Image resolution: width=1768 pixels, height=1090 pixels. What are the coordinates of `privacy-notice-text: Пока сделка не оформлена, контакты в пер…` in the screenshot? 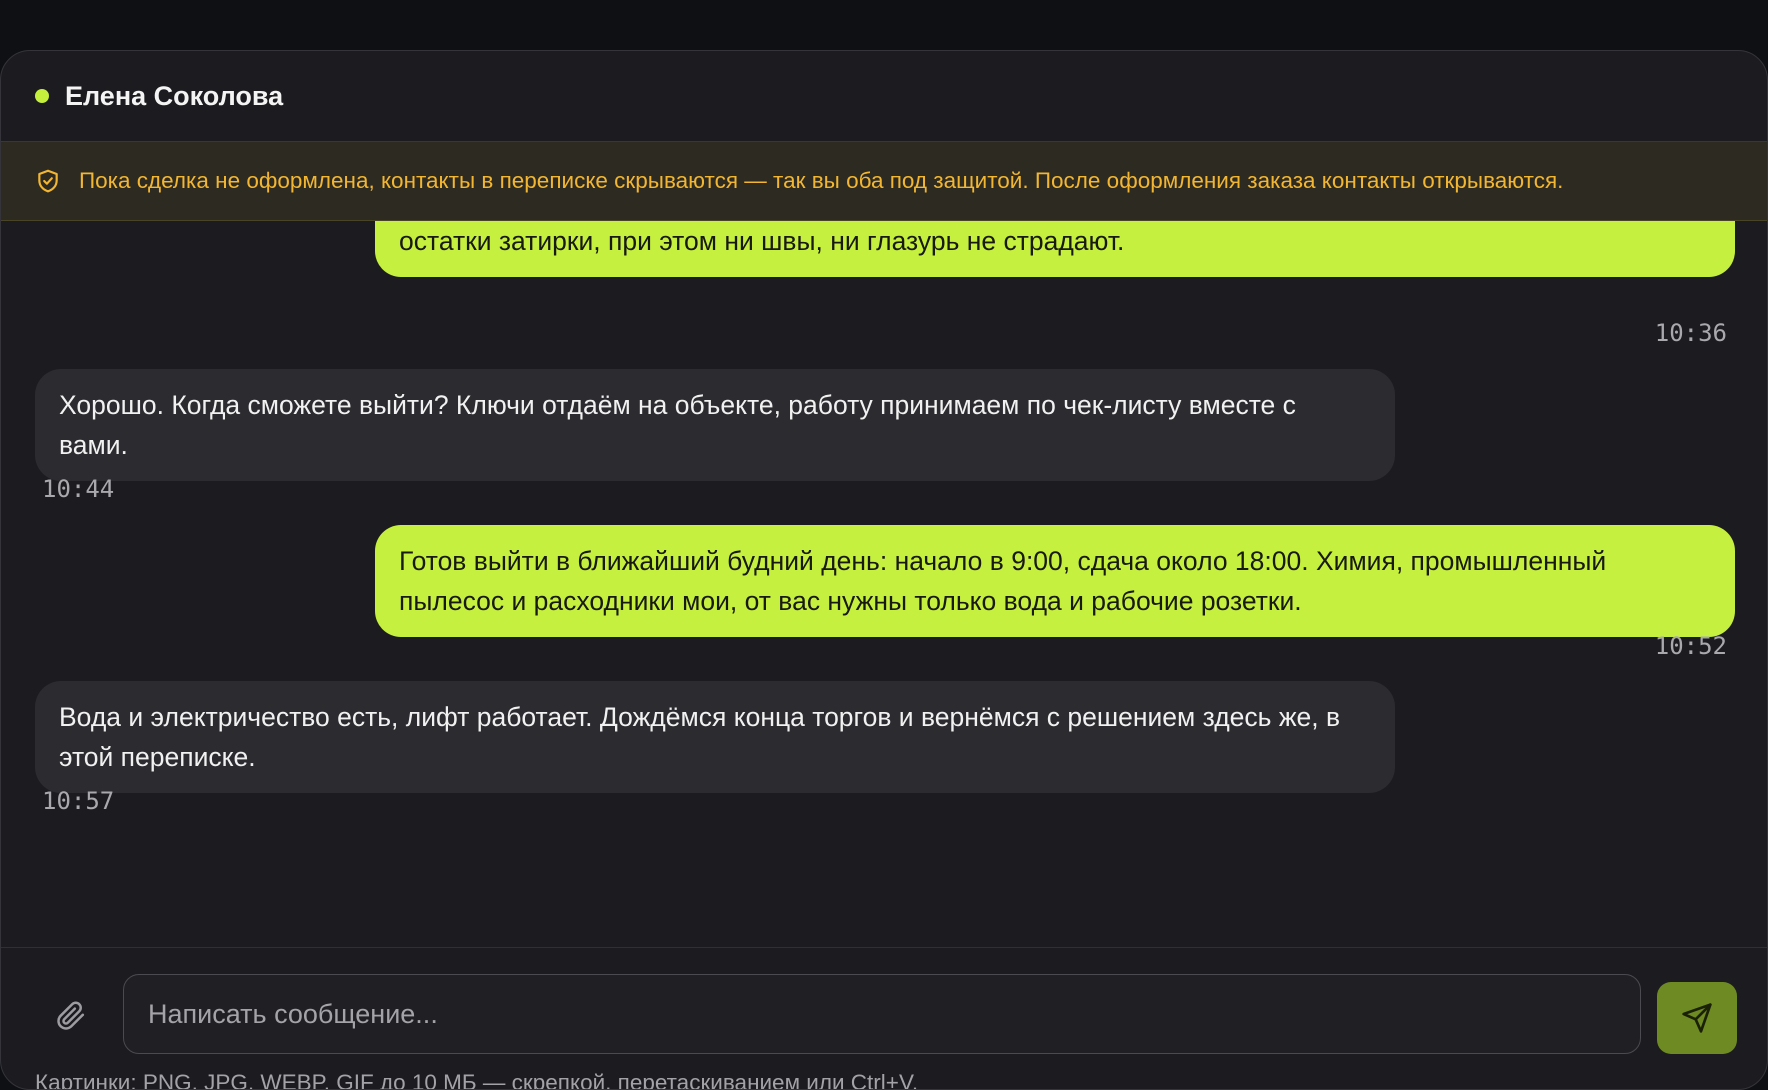 It's located at (821, 180).